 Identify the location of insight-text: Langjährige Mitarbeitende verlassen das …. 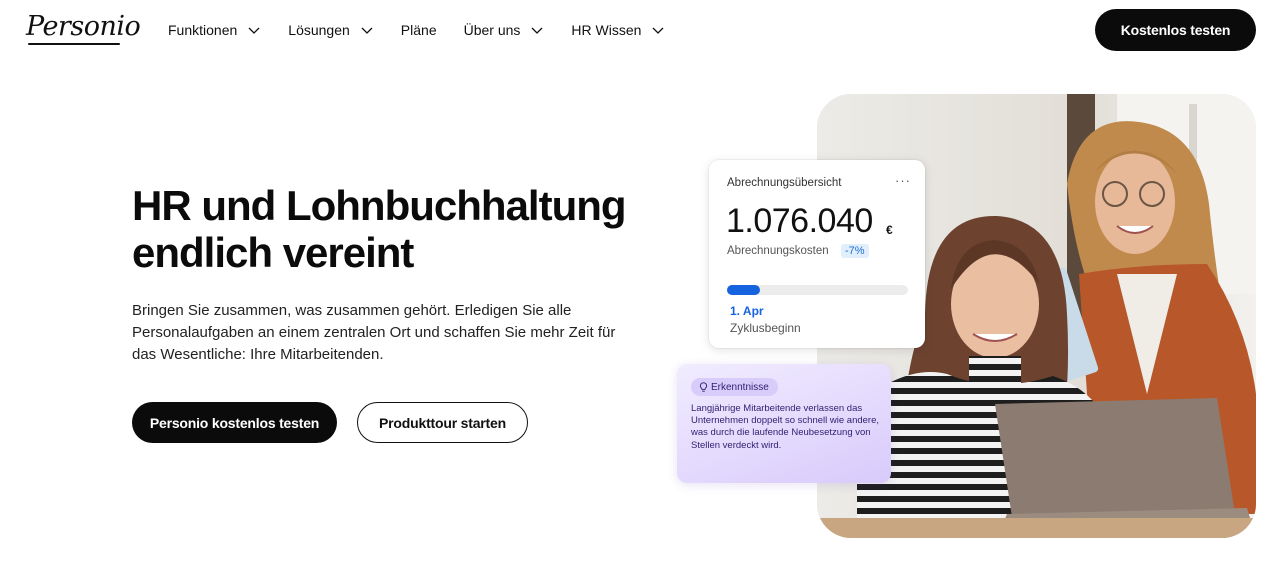
(785, 427).